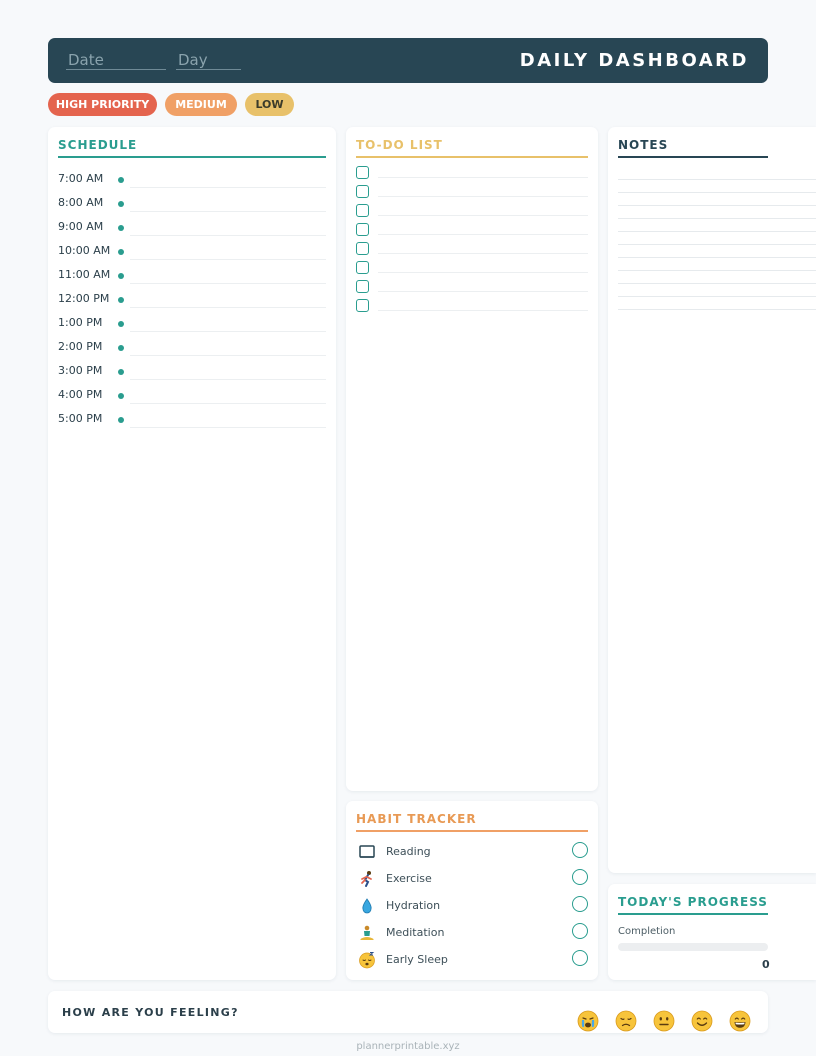  What do you see at coordinates (472, 853) in the screenshot?
I see `habit-row: Reading` at bounding box center [472, 853].